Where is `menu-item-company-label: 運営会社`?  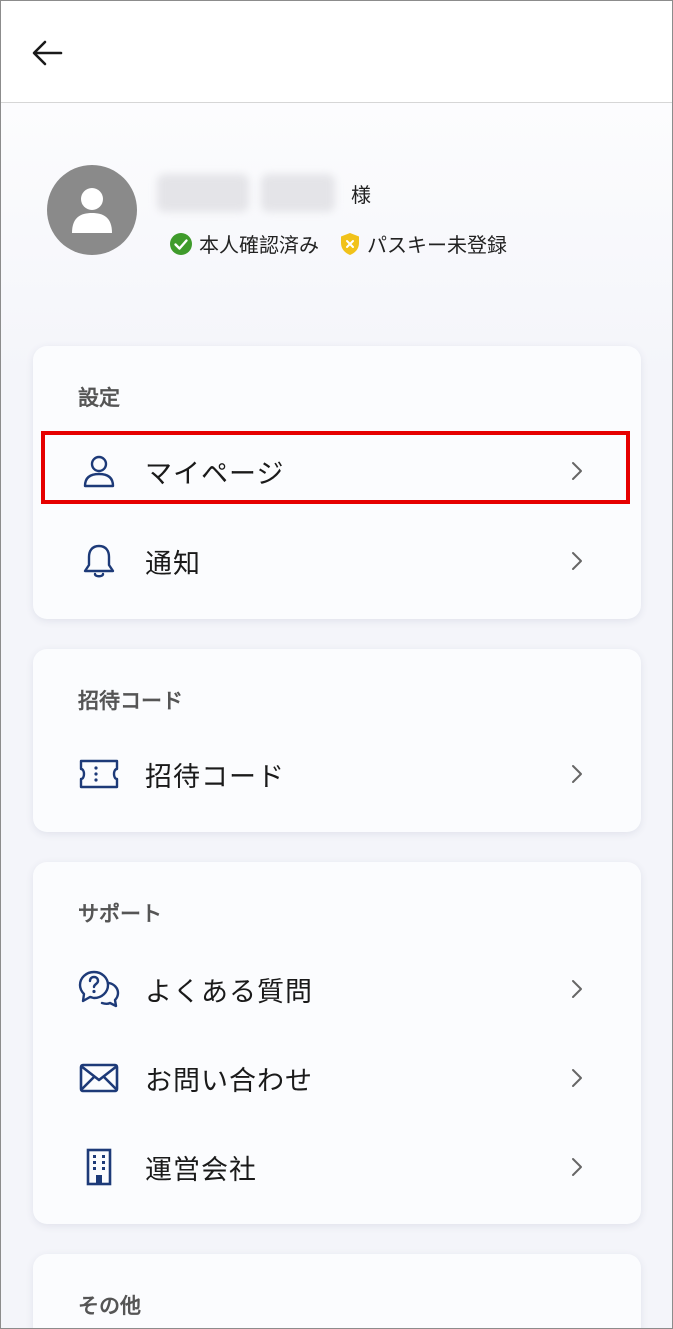
menu-item-company-label: 運営会社 is located at coordinates (201, 1170).